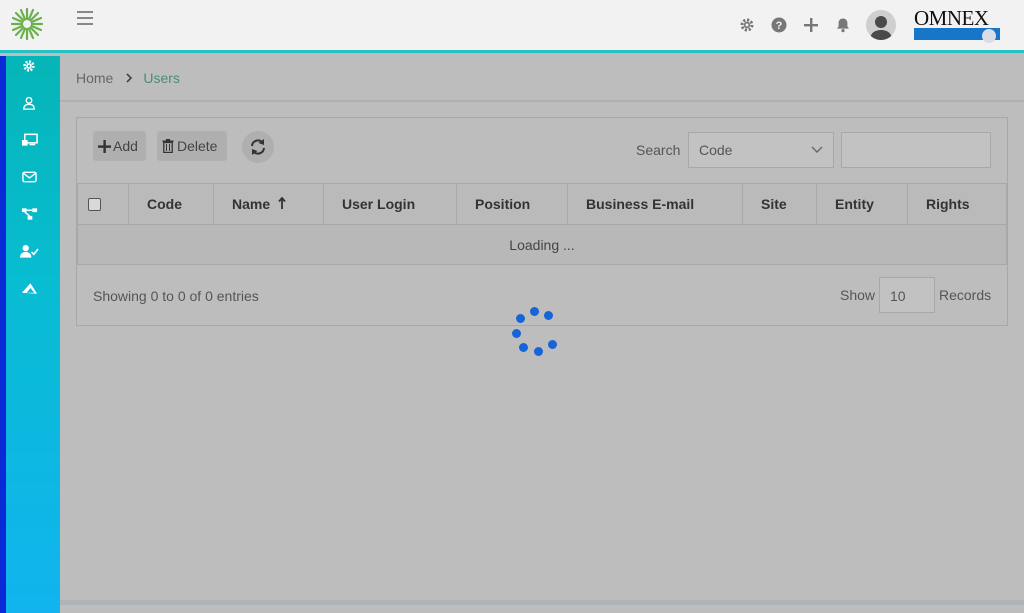 The image size is (1024, 613). I want to click on monitor-icon, so click(29, 140).